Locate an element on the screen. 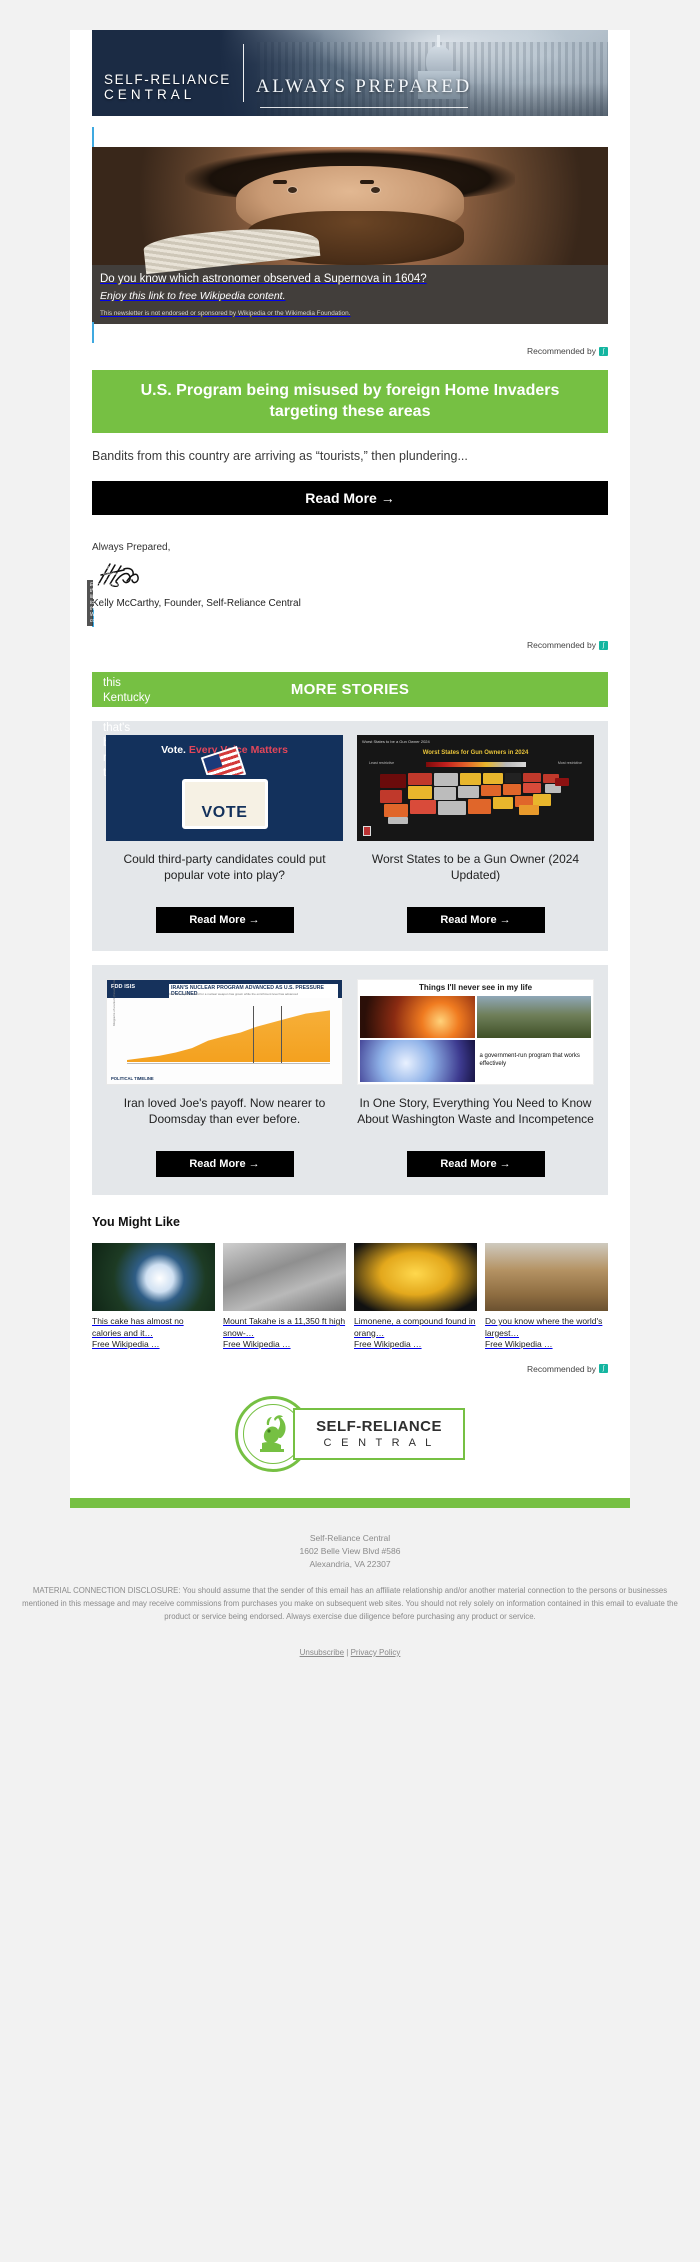  kepler-brow-right is located at coordinates (367, 182).